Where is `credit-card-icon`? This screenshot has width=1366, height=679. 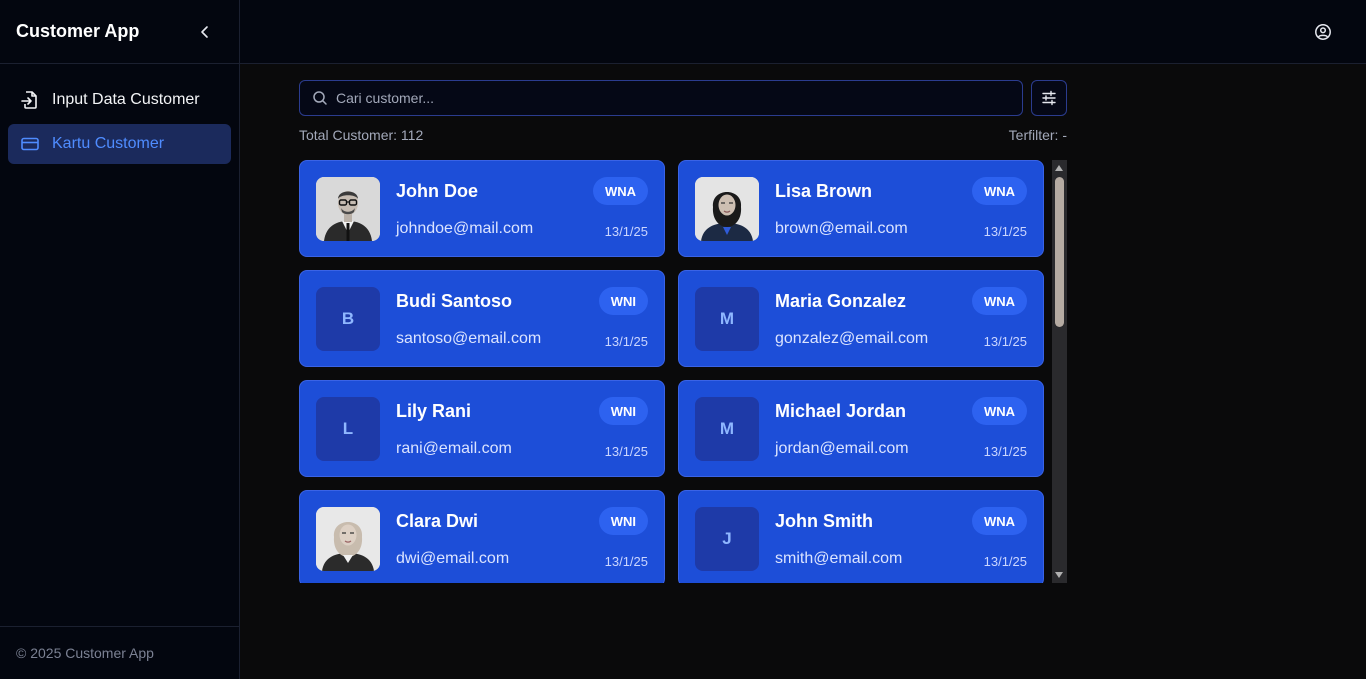
credit-card-icon is located at coordinates (30, 144).